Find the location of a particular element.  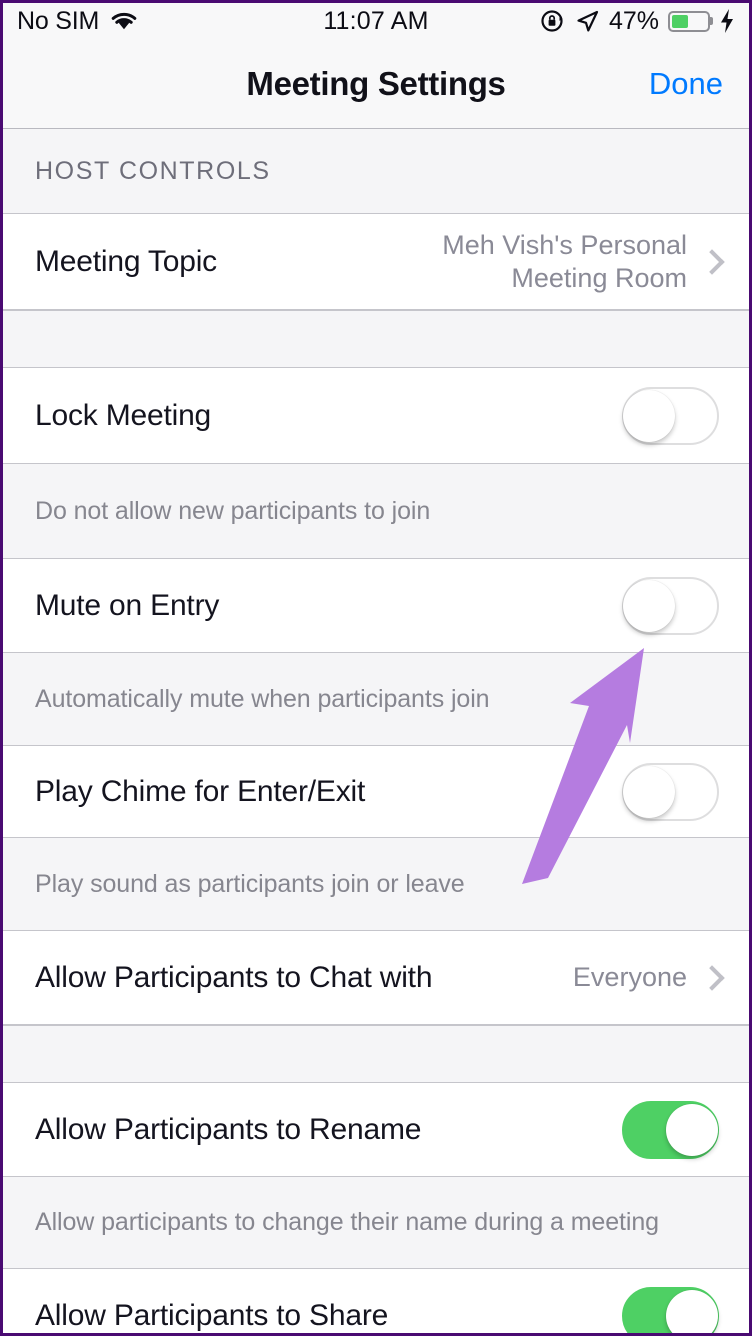

row-allow-share: Allow Participants to Share is located at coordinates (376, 1301).